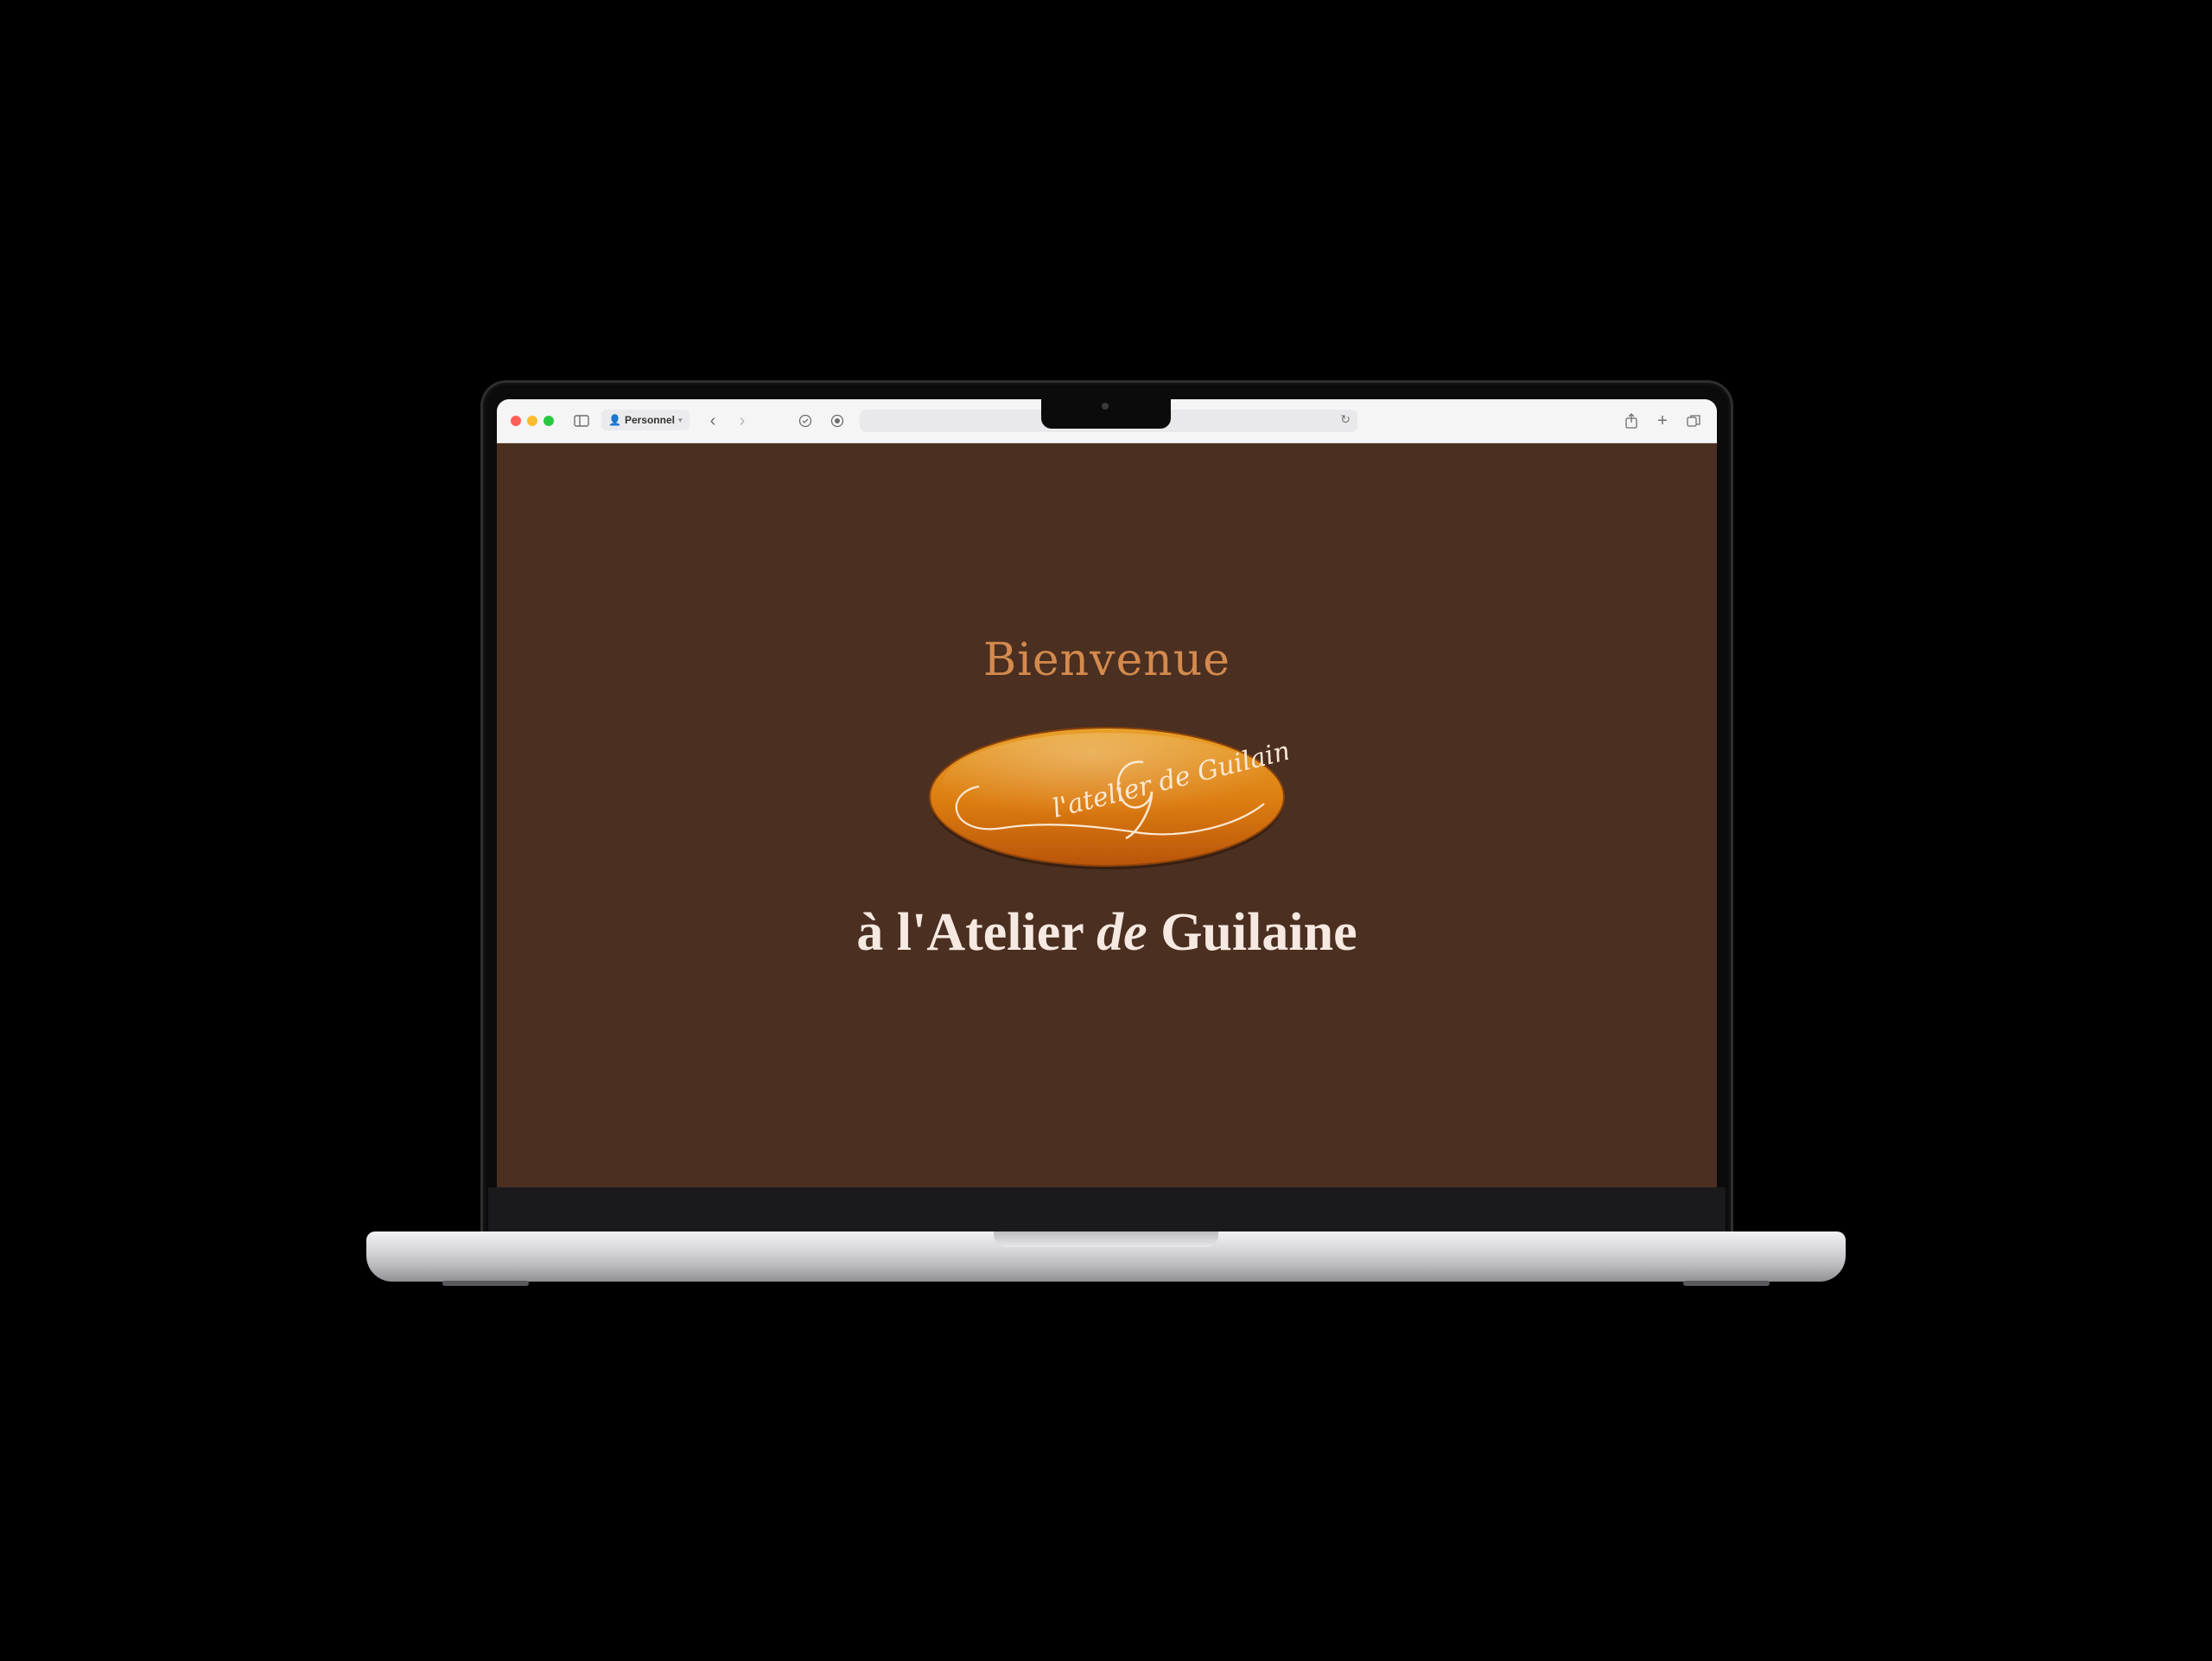 This screenshot has height=1661, width=2212. Describe the element at coordinates (680, 420) in the screenshot. I see `chevron-down-icon: ▾` at that location.